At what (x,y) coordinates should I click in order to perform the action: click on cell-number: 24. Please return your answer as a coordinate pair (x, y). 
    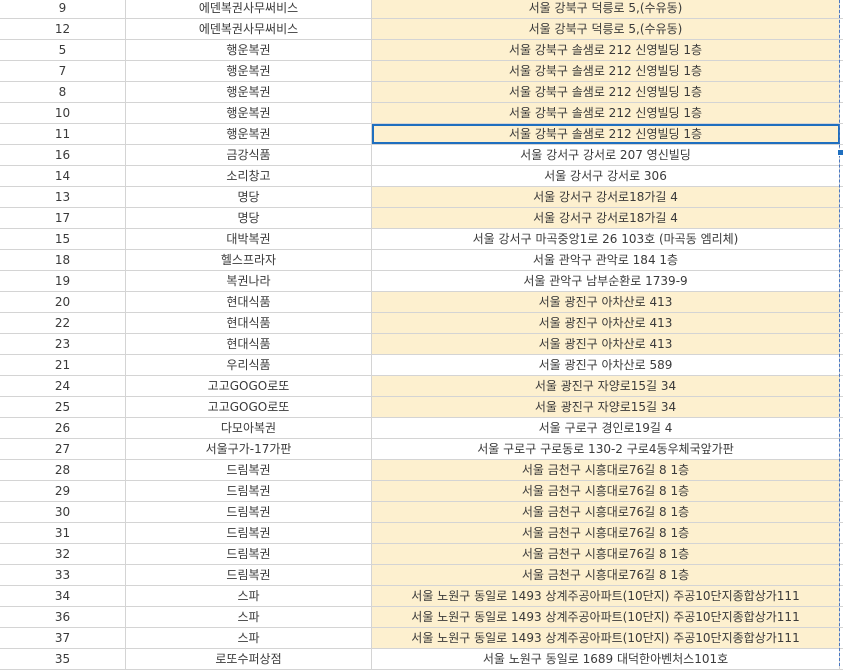
    Looking at the image, I should click on (63, 386).